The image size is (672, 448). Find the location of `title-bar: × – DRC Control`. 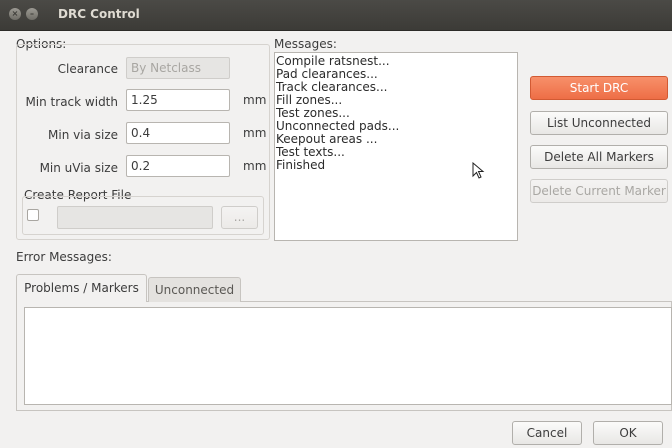

title-bar: × – DRC Control is located at coordinates (336, 15).